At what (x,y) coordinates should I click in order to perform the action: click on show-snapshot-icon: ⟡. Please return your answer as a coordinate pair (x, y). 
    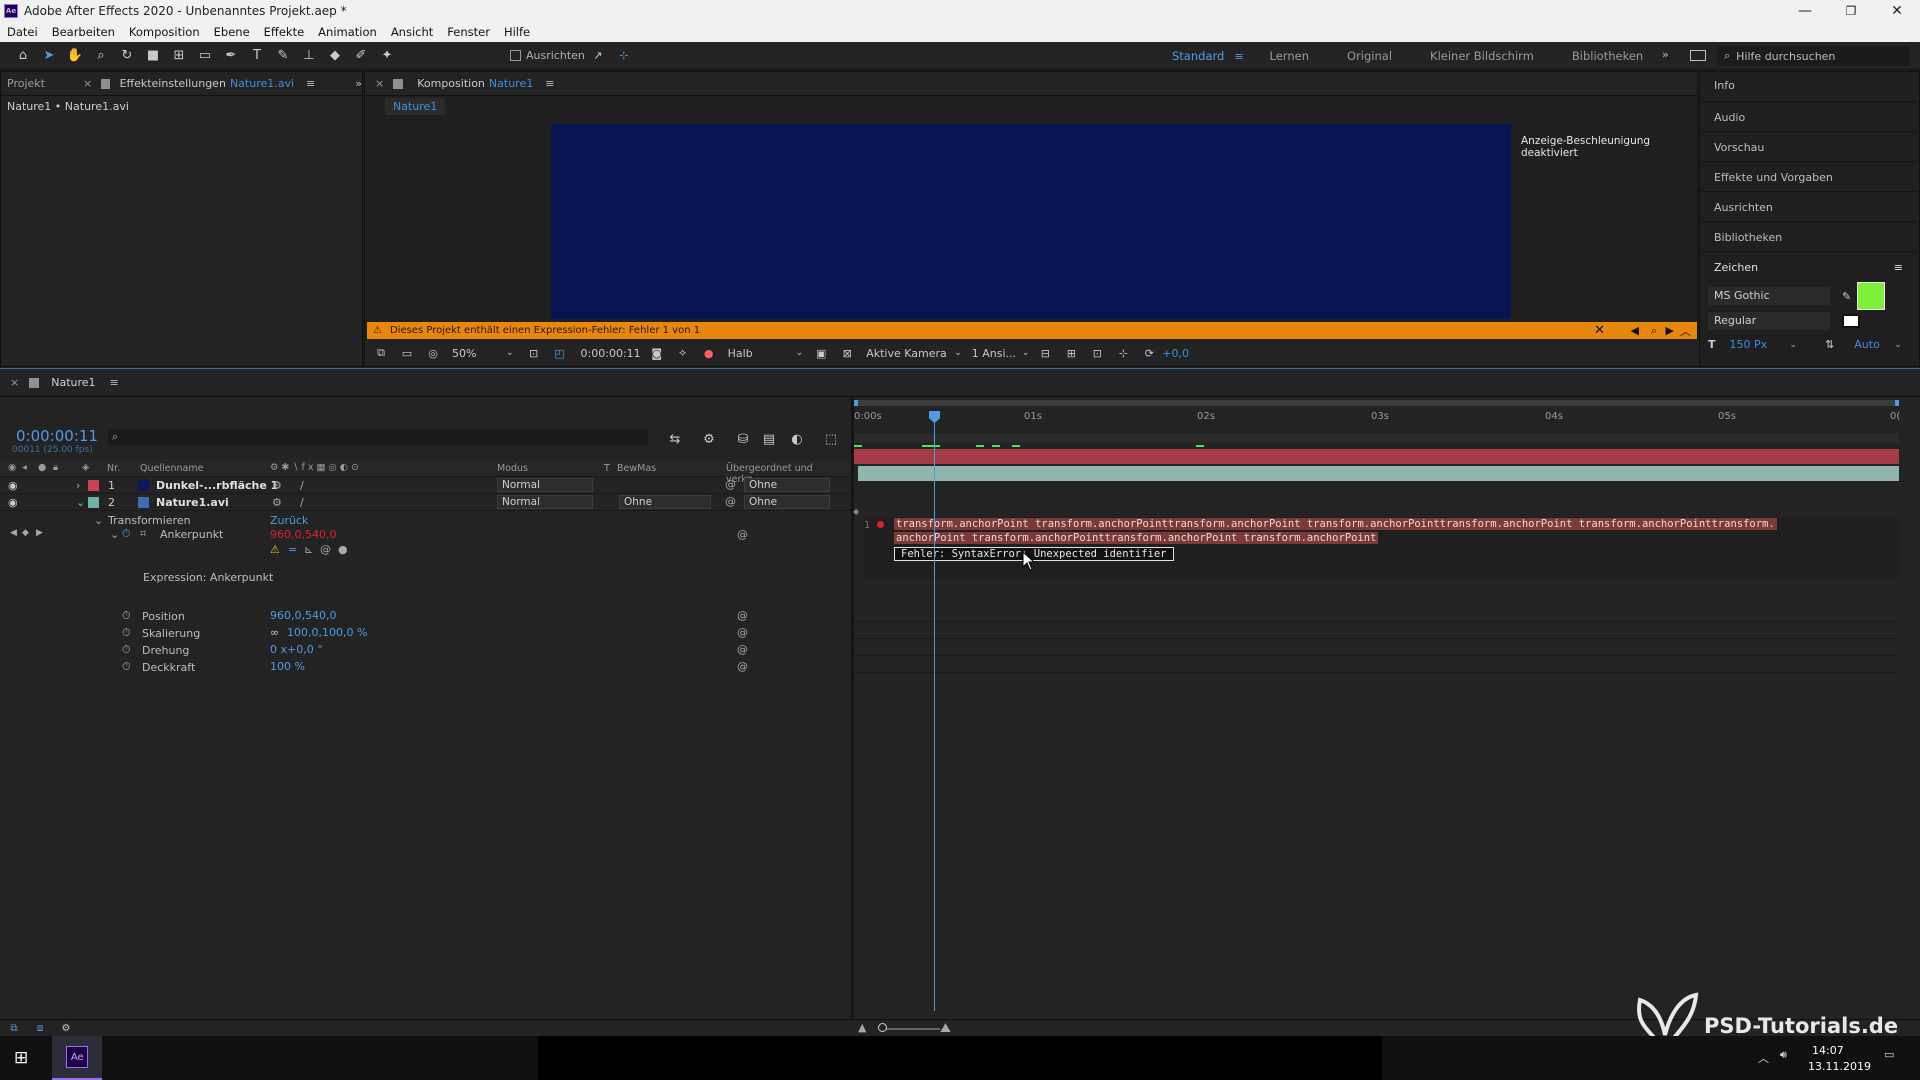
    Looking at the image, I should click on (683, 353).